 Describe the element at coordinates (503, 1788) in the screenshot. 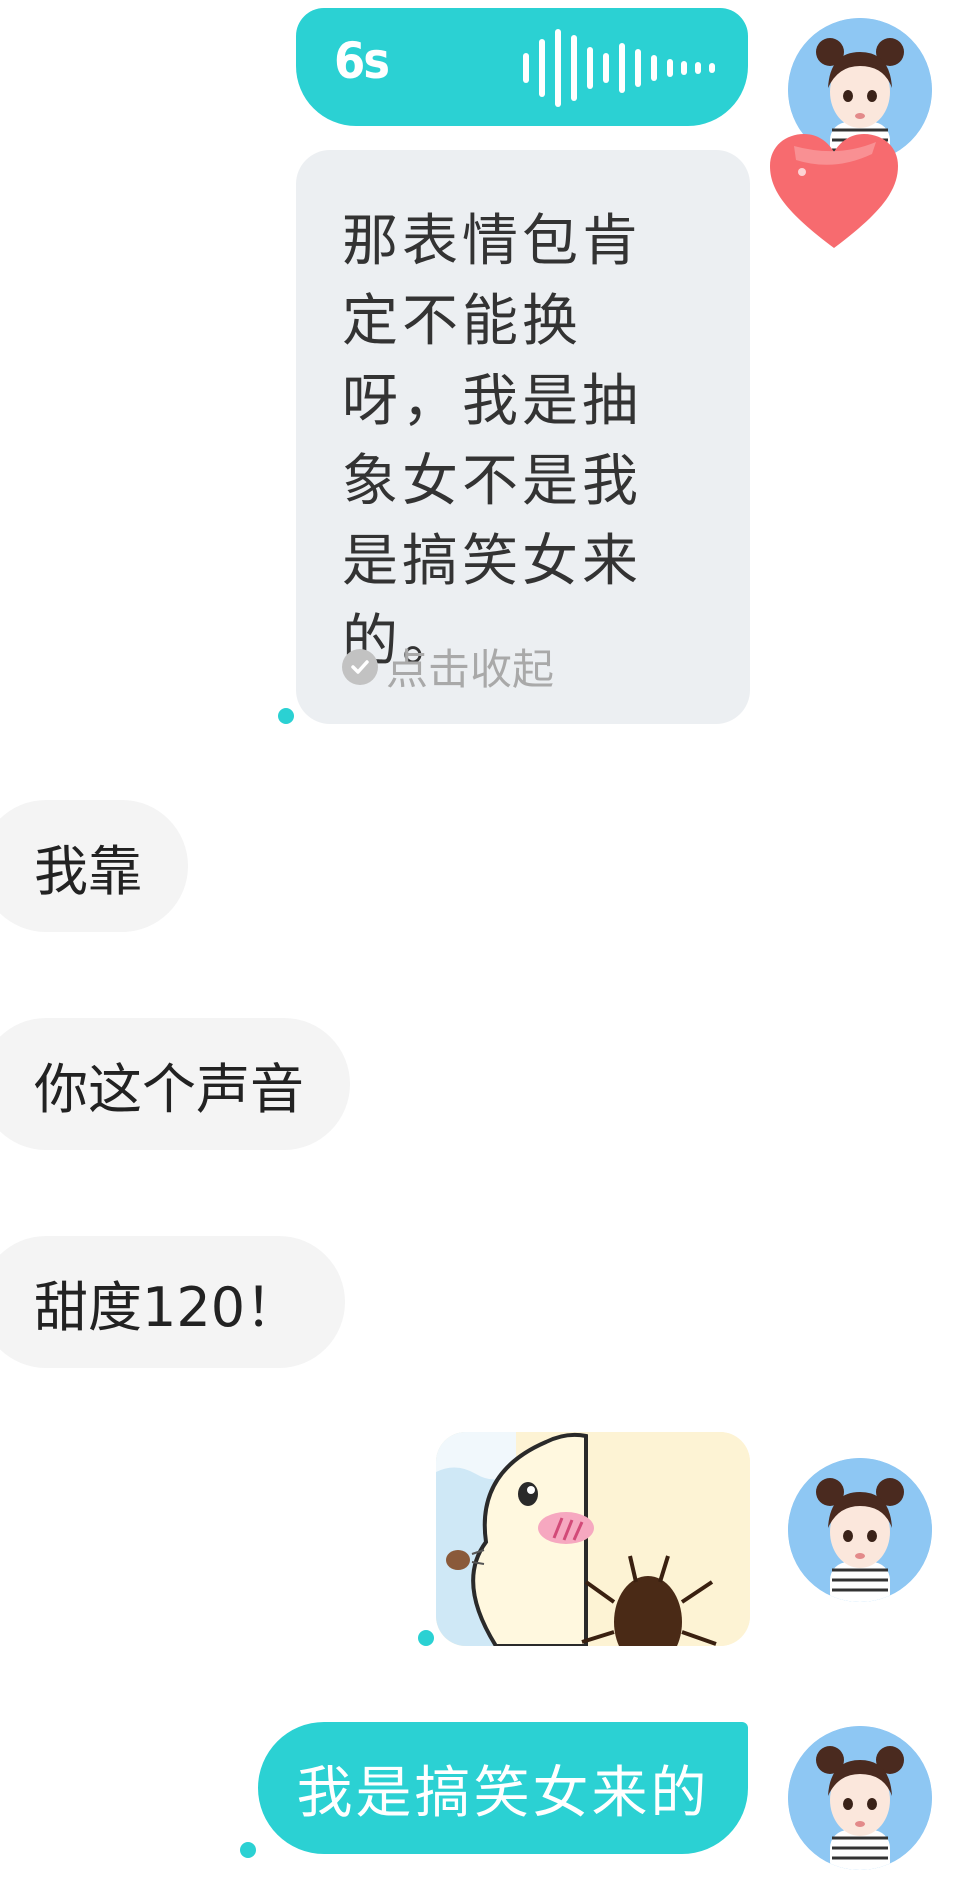

I see `outgoing-message: 我是搞笑女来的` at that location.